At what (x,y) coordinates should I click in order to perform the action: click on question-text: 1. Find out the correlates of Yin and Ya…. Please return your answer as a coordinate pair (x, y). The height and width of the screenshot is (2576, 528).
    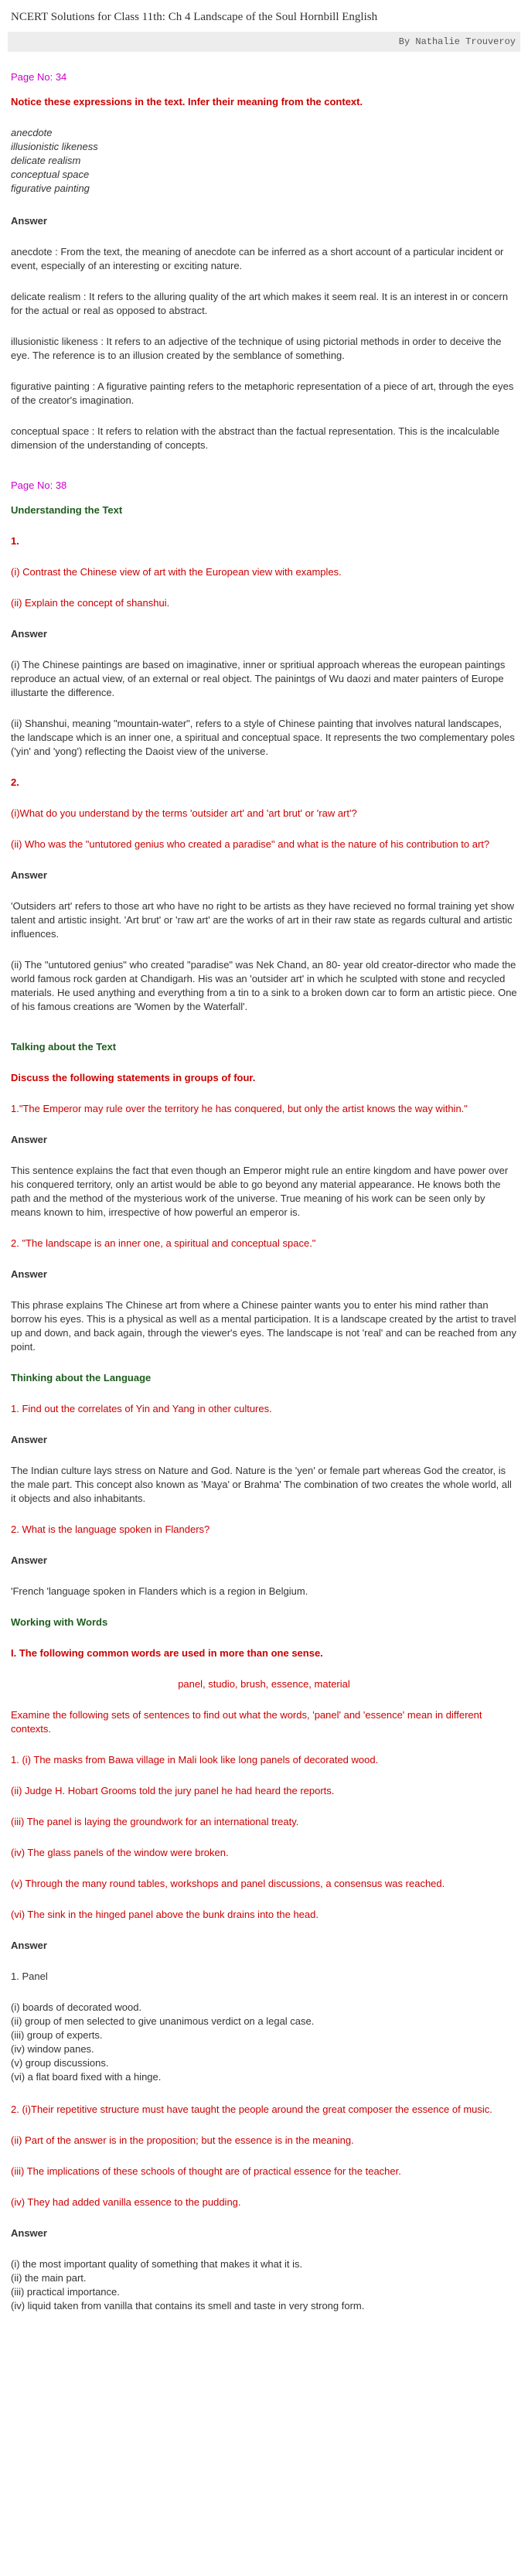
    Looking at the image, I should click on (141, 1409).